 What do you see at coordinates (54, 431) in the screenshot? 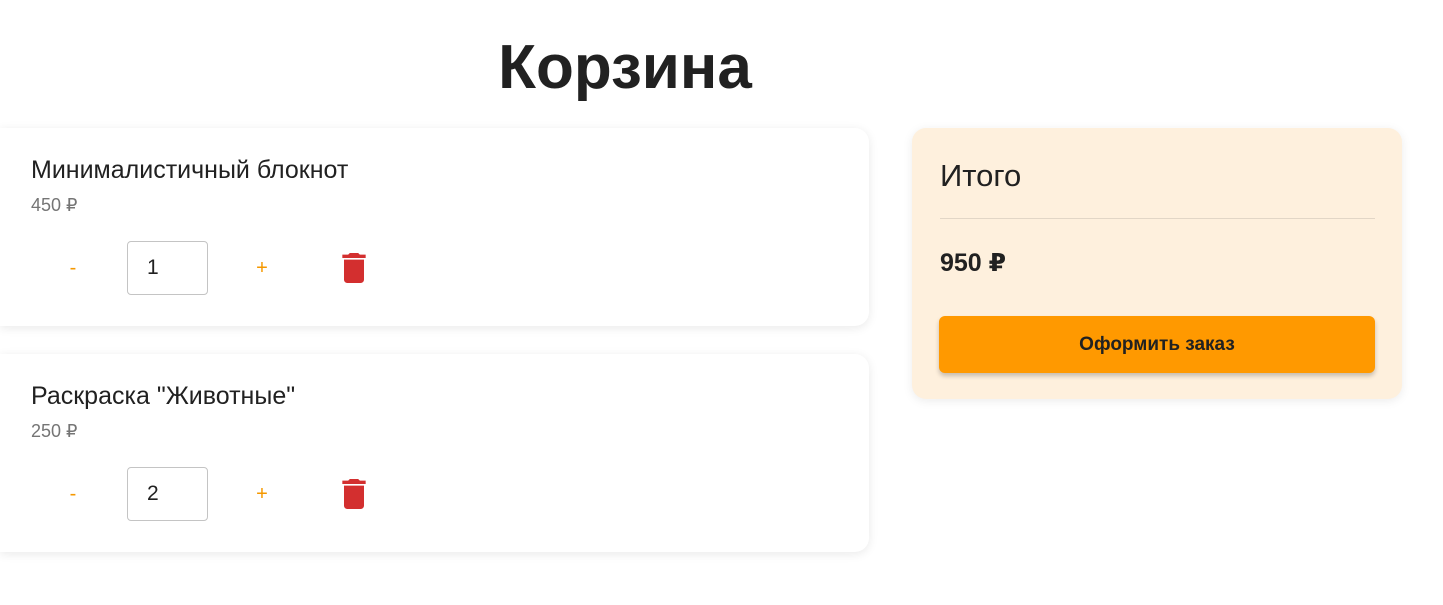
I see `item-price: 250 ₽` at bounding box center [54, 431].